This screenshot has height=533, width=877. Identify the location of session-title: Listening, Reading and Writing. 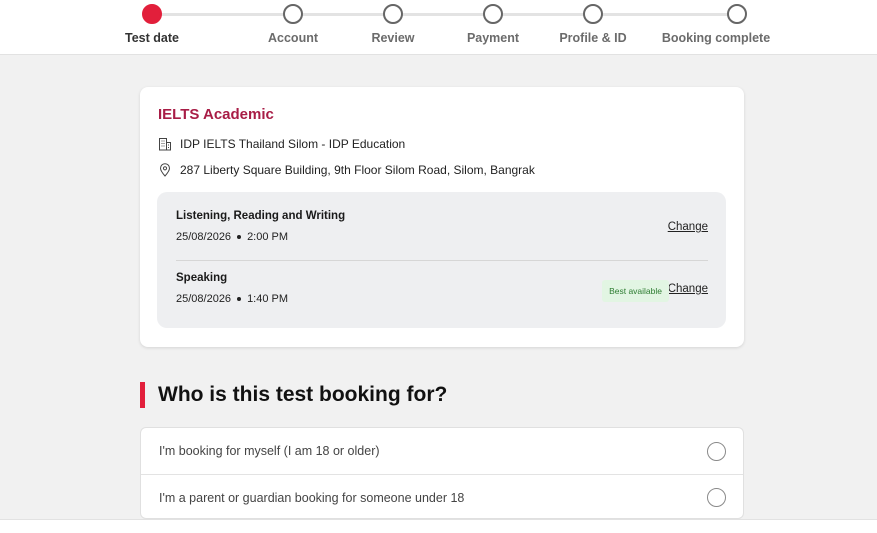
(261, 216).